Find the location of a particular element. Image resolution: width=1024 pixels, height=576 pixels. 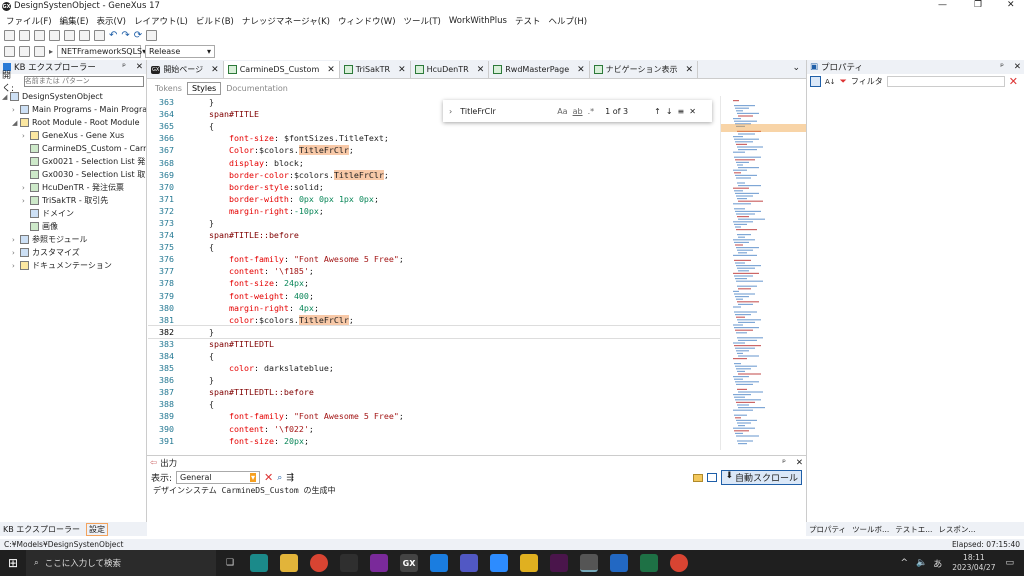

tab-kb-explorer: KB エクスプローラー is located at coordinates (41, 529).